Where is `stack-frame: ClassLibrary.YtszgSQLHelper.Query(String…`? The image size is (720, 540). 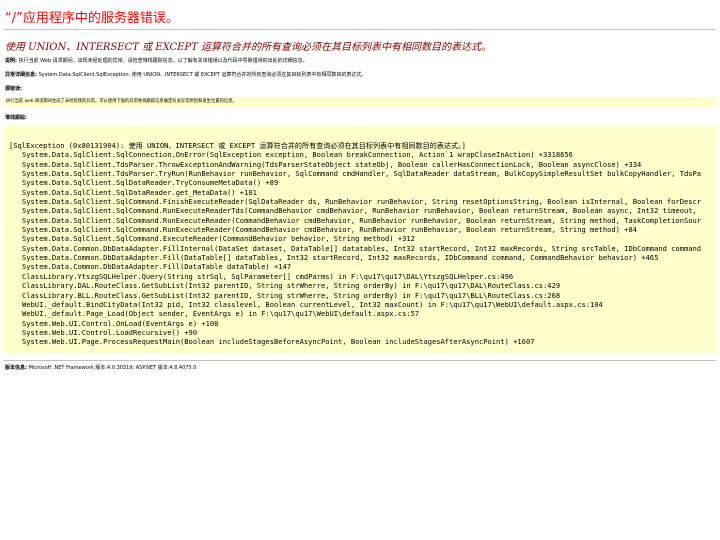
stack-frame: ClassLibrary.YtszgSQLHelper.Query(String… is located at coordinates (268, 276).